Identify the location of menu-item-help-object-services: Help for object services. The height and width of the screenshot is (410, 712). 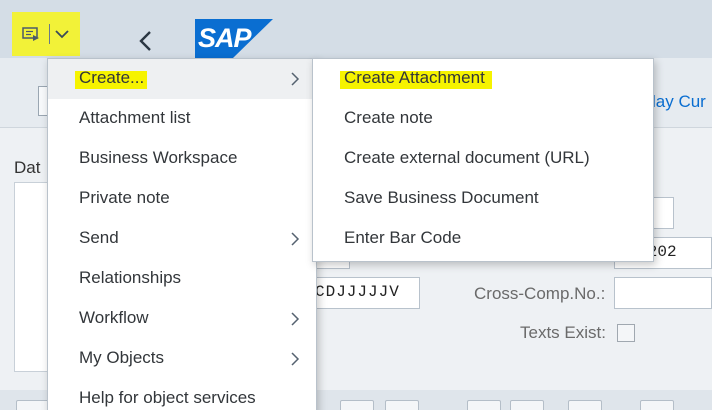
(182, 394).